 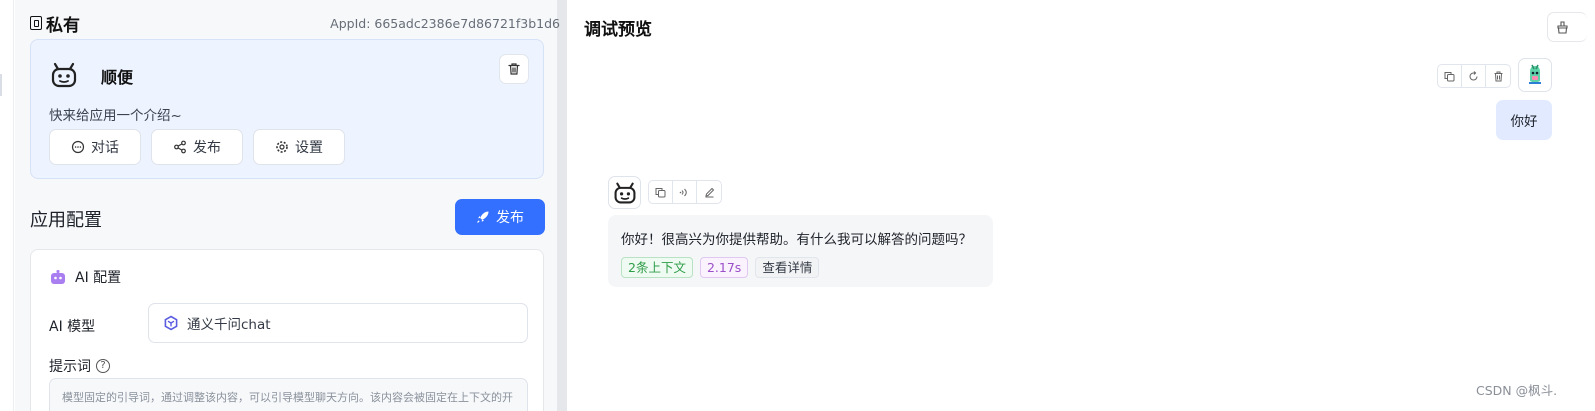 I want to click on left-rail, so click(x=7, y=205).